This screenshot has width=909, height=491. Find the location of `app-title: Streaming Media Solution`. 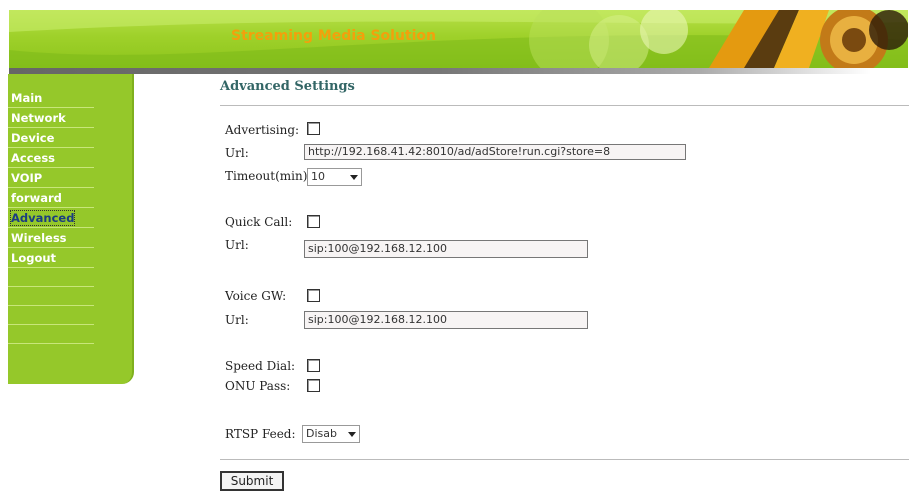

app-title: Streaming Media Solution is located at coordinates (333, 36).